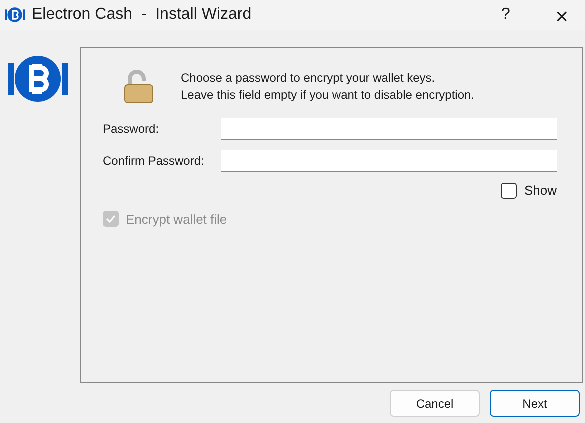  I want to click on bitcoin-logo-icon, so click(38, 79).